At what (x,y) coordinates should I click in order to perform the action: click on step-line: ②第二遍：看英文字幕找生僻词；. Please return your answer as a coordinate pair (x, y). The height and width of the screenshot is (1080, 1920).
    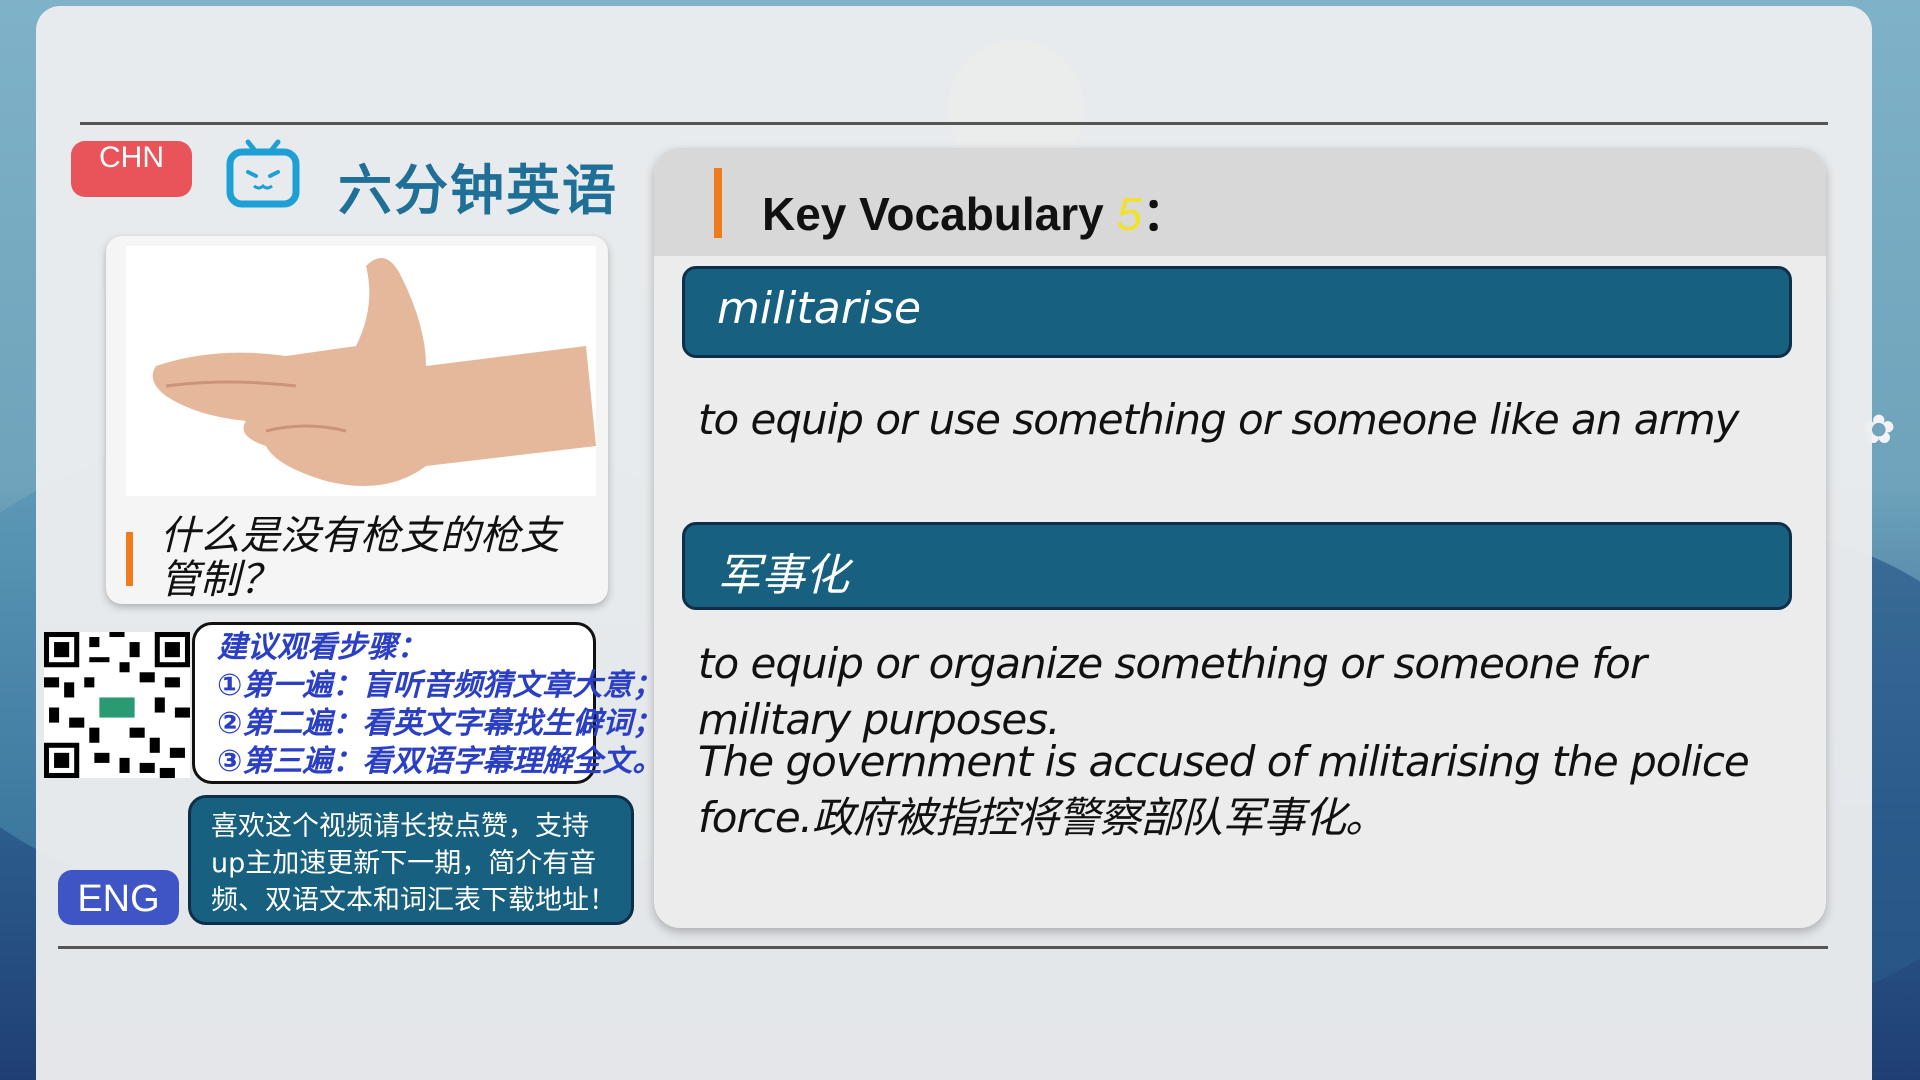
    Looking at the image, I should click on (440, 723).